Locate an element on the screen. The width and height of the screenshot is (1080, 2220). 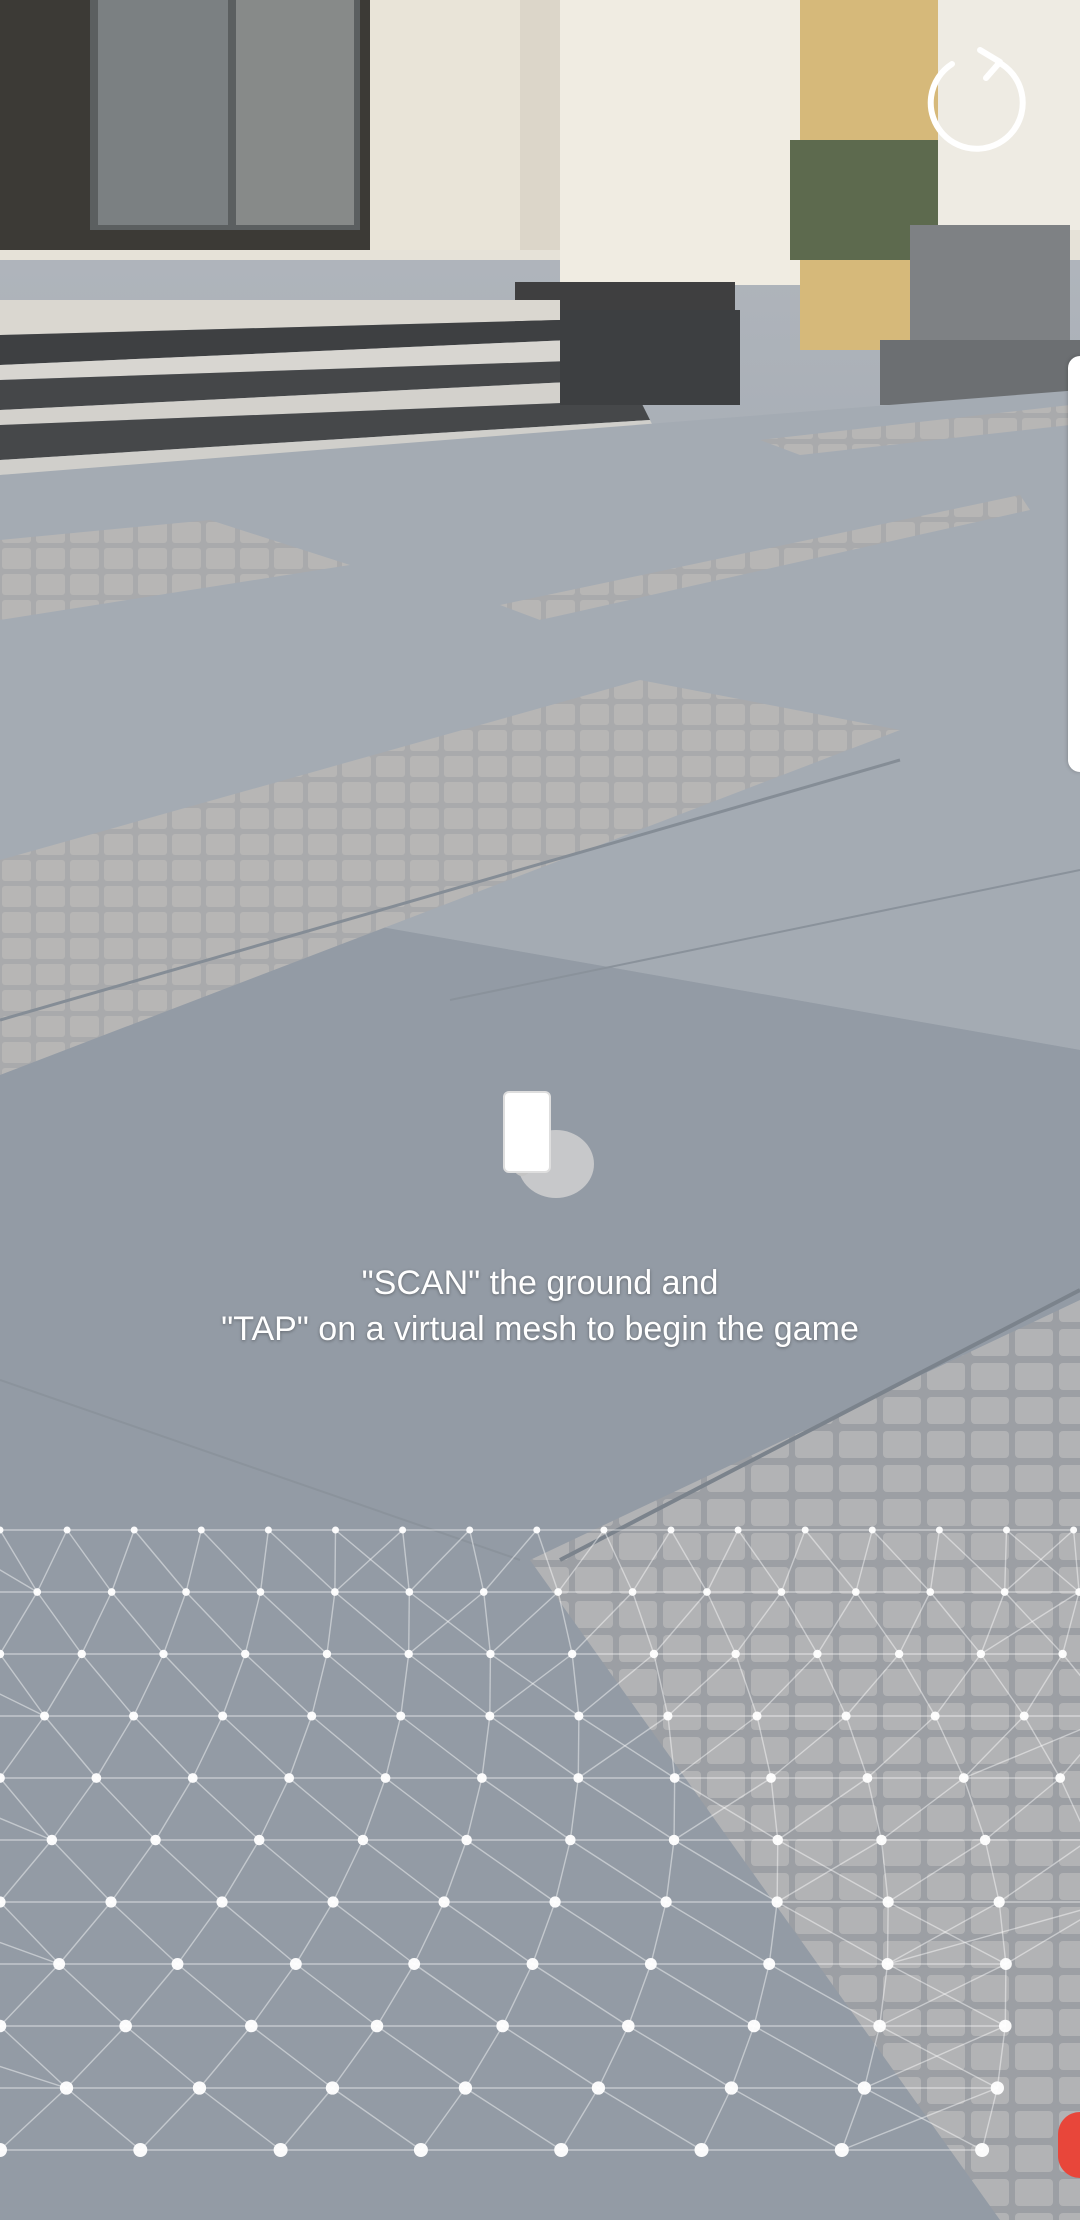
refresh-button is located at coordinates (976, 102).